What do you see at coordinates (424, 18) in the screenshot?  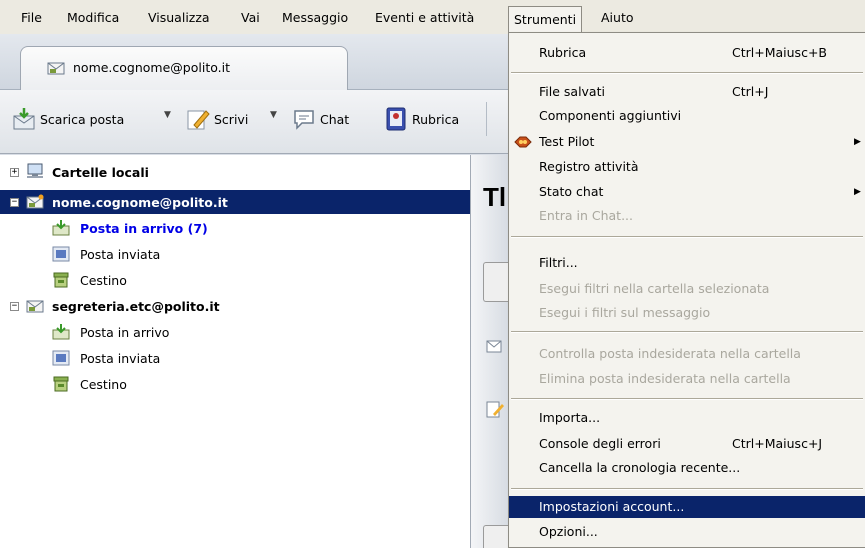 I see `menu-eventi: Eventi e attività` at bounding box center [424, 18].